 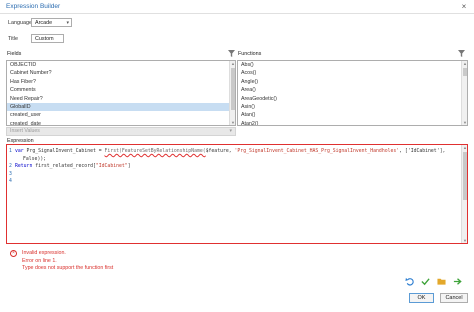 What do you see at coordinates (461, 53) in the screenshot?
I see `functions-filter-icon` at bounding box center [461, 53].